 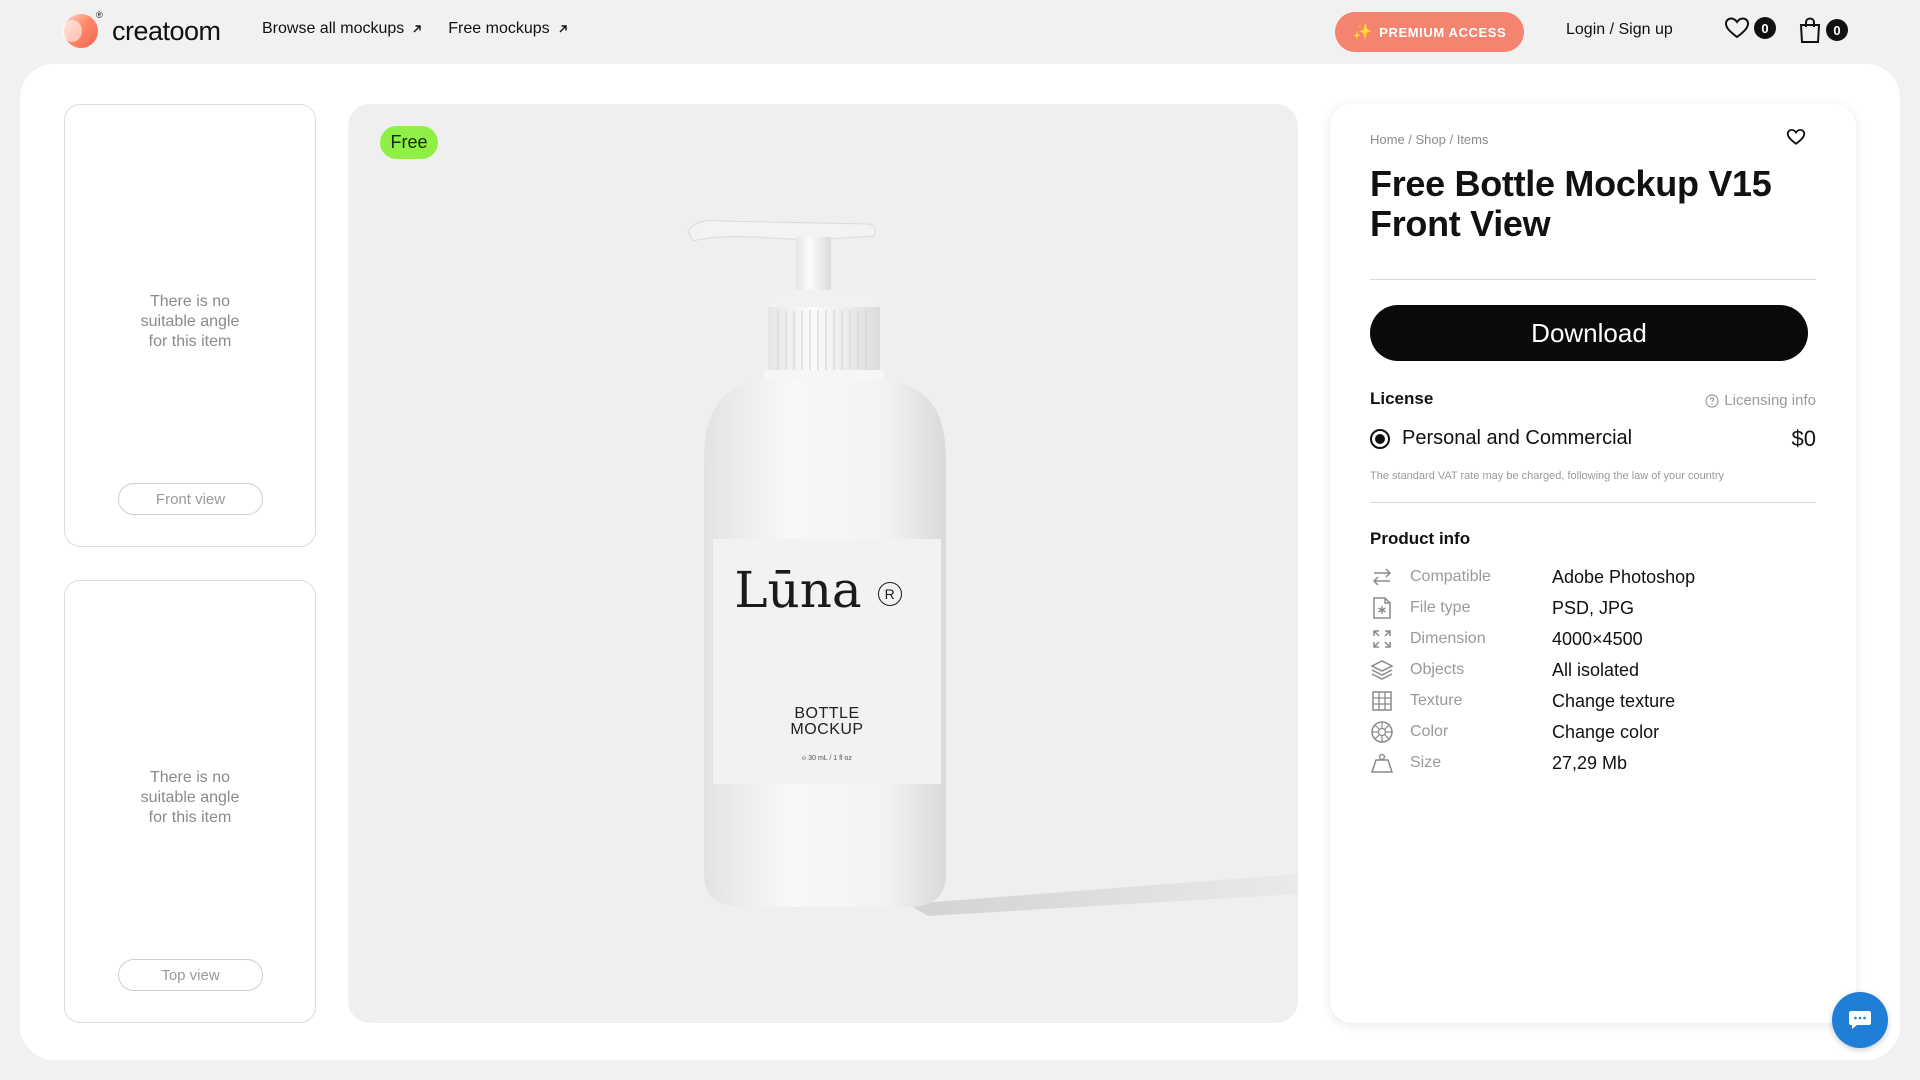 I want to click on label-brand-name: Lūna R, so click(x=818, y=590).